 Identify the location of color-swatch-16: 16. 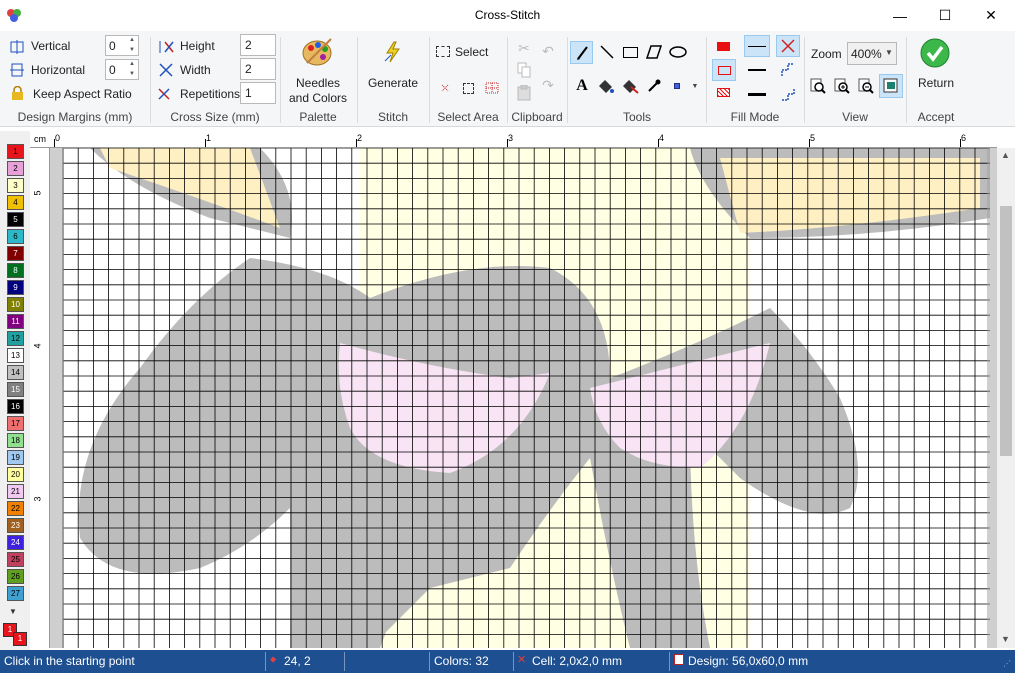
(15, 406).